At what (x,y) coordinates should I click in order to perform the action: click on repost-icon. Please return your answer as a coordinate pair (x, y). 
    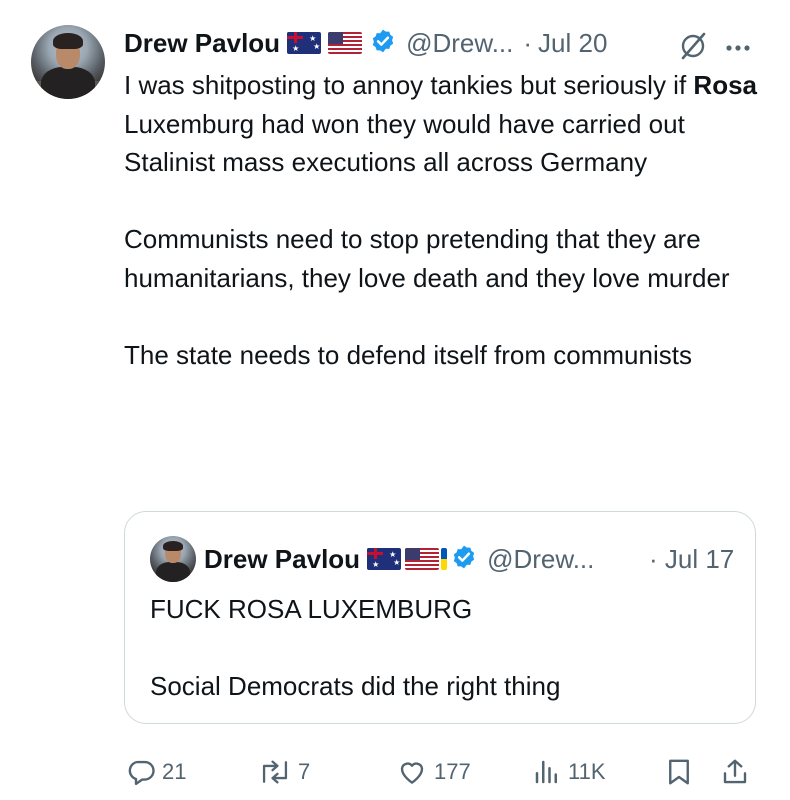
    Looking at the image, I should click on (275, 772).